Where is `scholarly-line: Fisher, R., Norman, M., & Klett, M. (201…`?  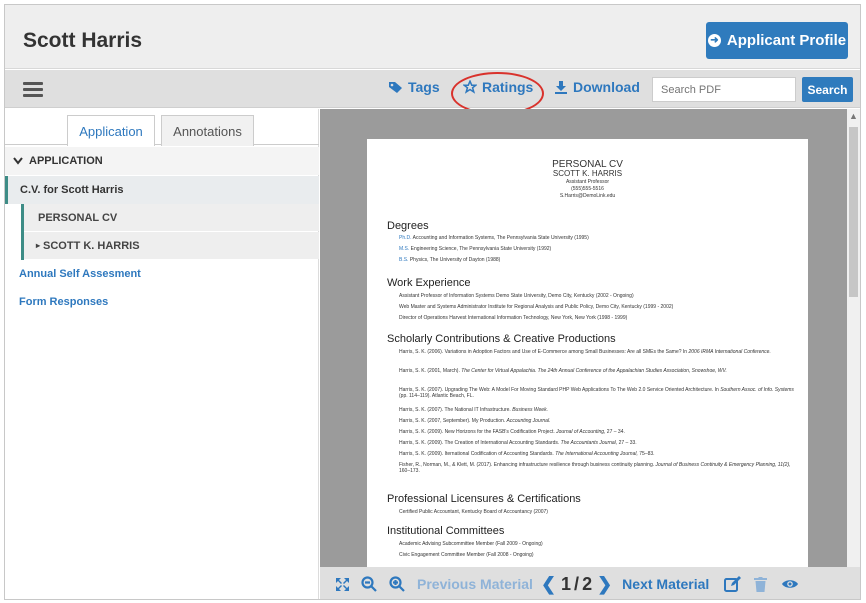 scholarly-line: Fisher, R., Norman, M., & Klett, M. (201… is located at coordinates (599, 468).